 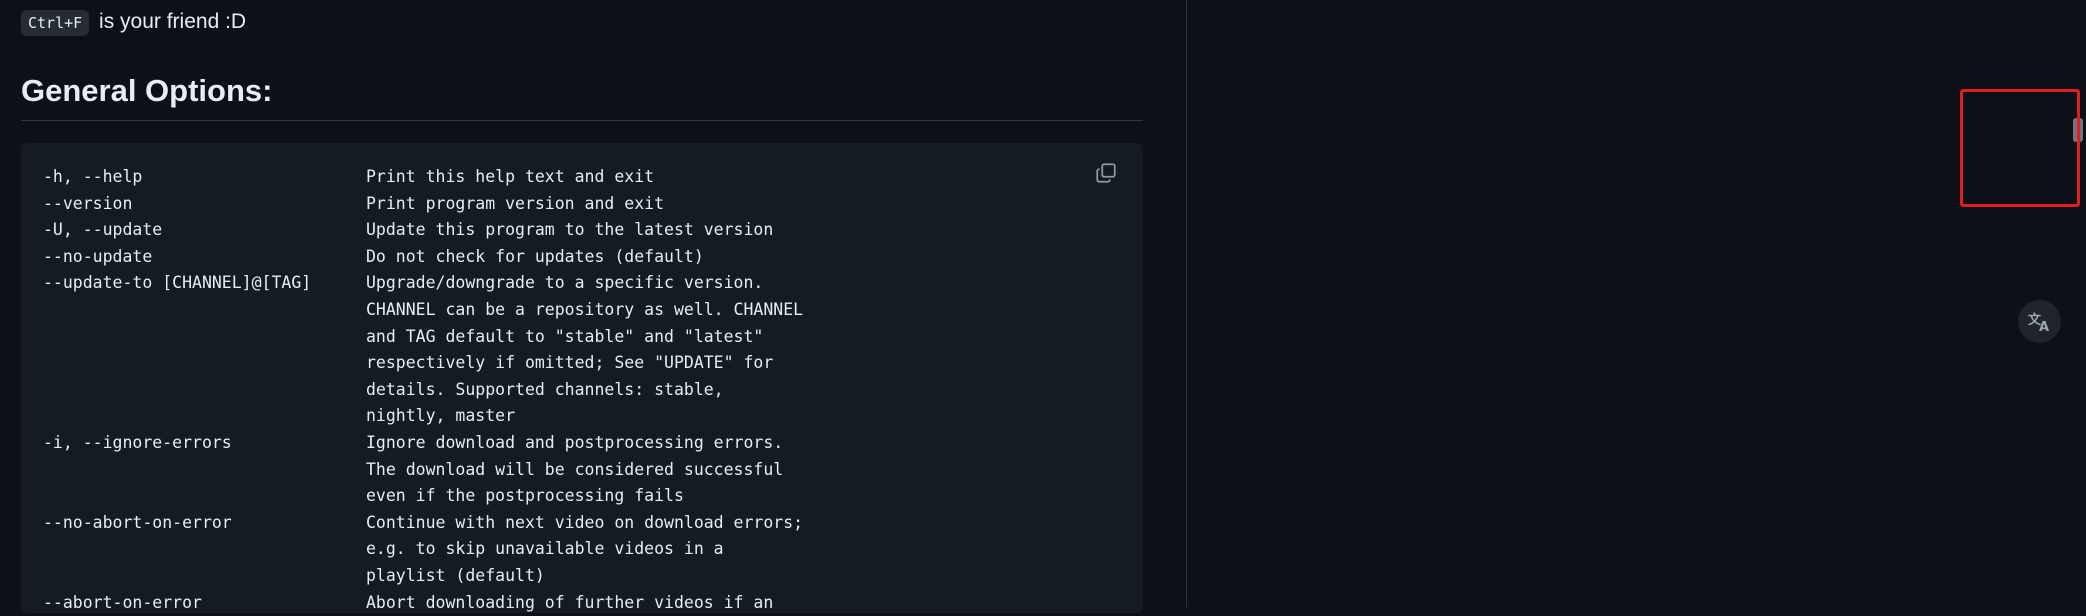 I want to click on option-row: even if the postprocessing fails, so click(x=423, y=496).